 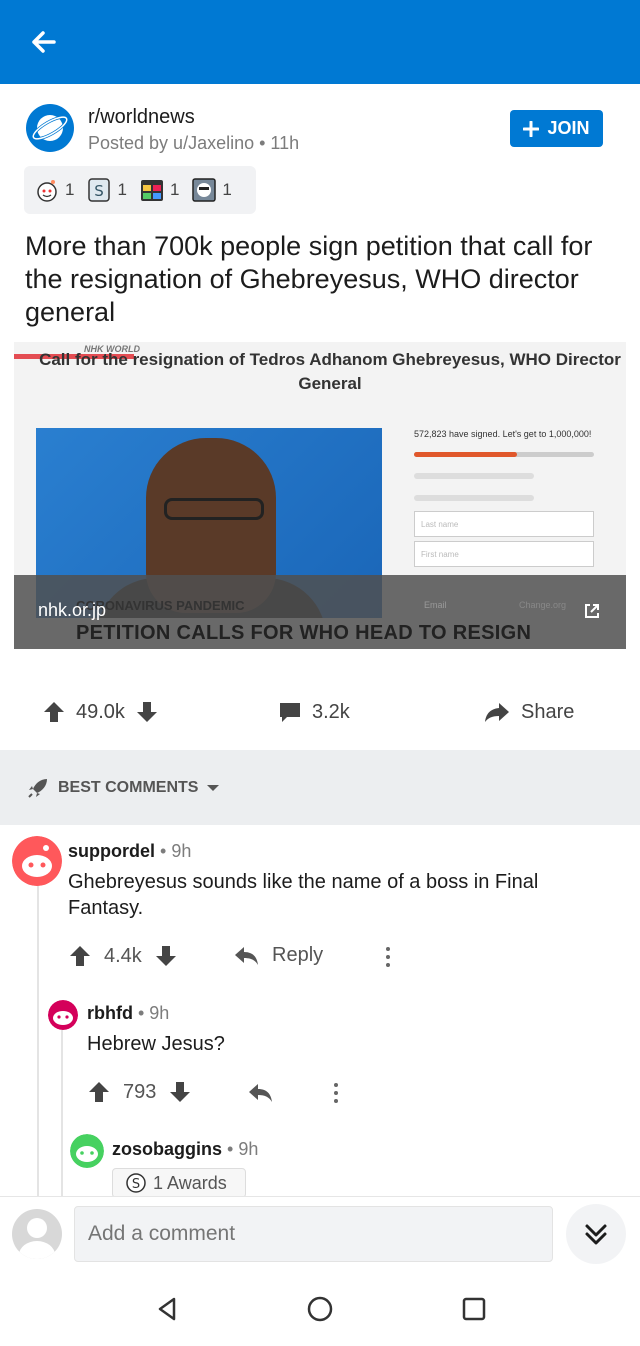 I want to click on post-awards: 1 S 1 1 1, so click(x=140, y=190).